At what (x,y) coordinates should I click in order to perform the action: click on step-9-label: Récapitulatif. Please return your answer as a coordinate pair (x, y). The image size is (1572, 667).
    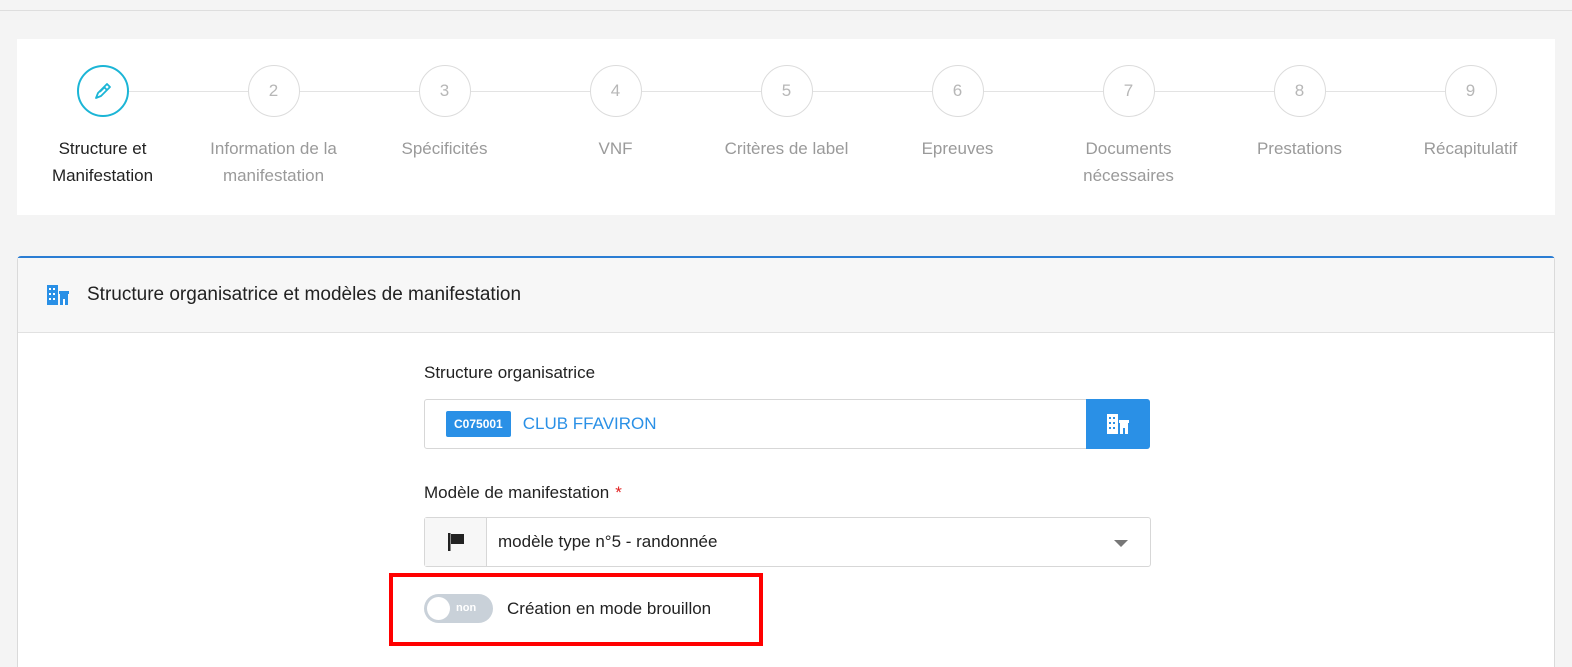
    Looking at the image, I should click on (1470, 148).